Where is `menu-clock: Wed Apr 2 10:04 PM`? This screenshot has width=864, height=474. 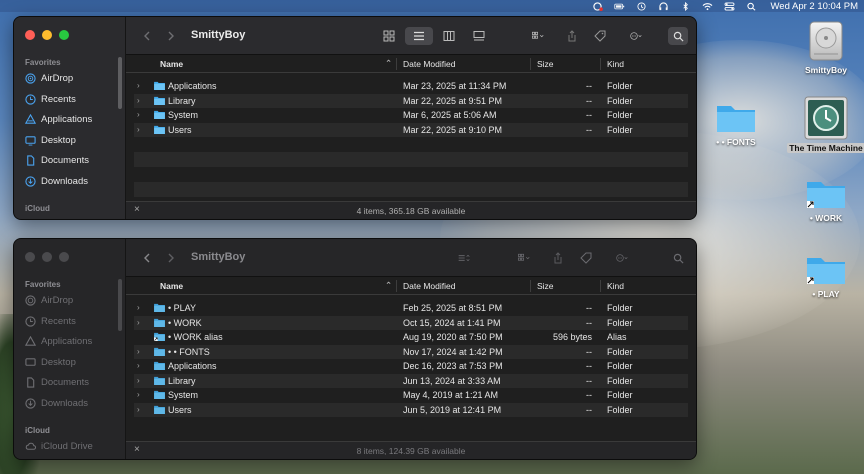
menu-clock: Wed Apr 2 10:04 PM is located at coordinates (815, 6).